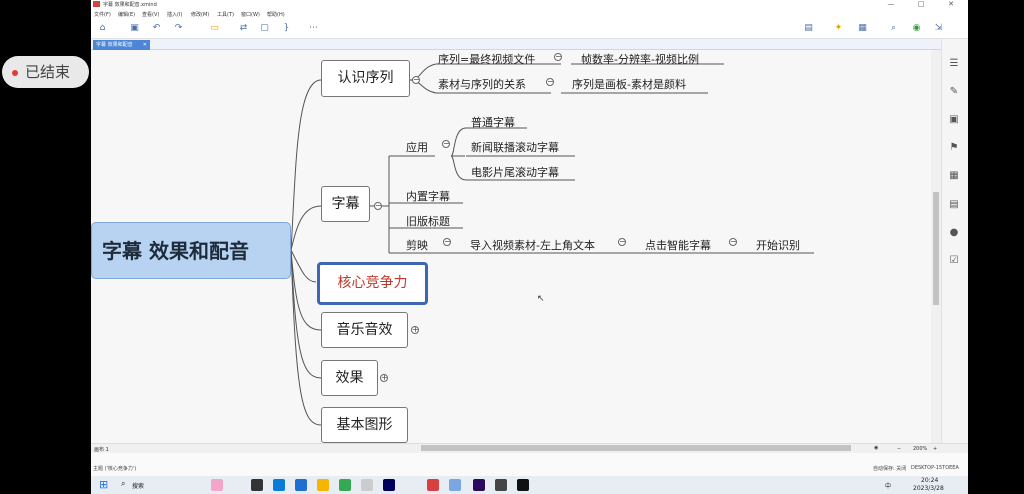 The width and height of the screenshot is (1024, 494). I want to click on capcut-icon, so click(523, 485).